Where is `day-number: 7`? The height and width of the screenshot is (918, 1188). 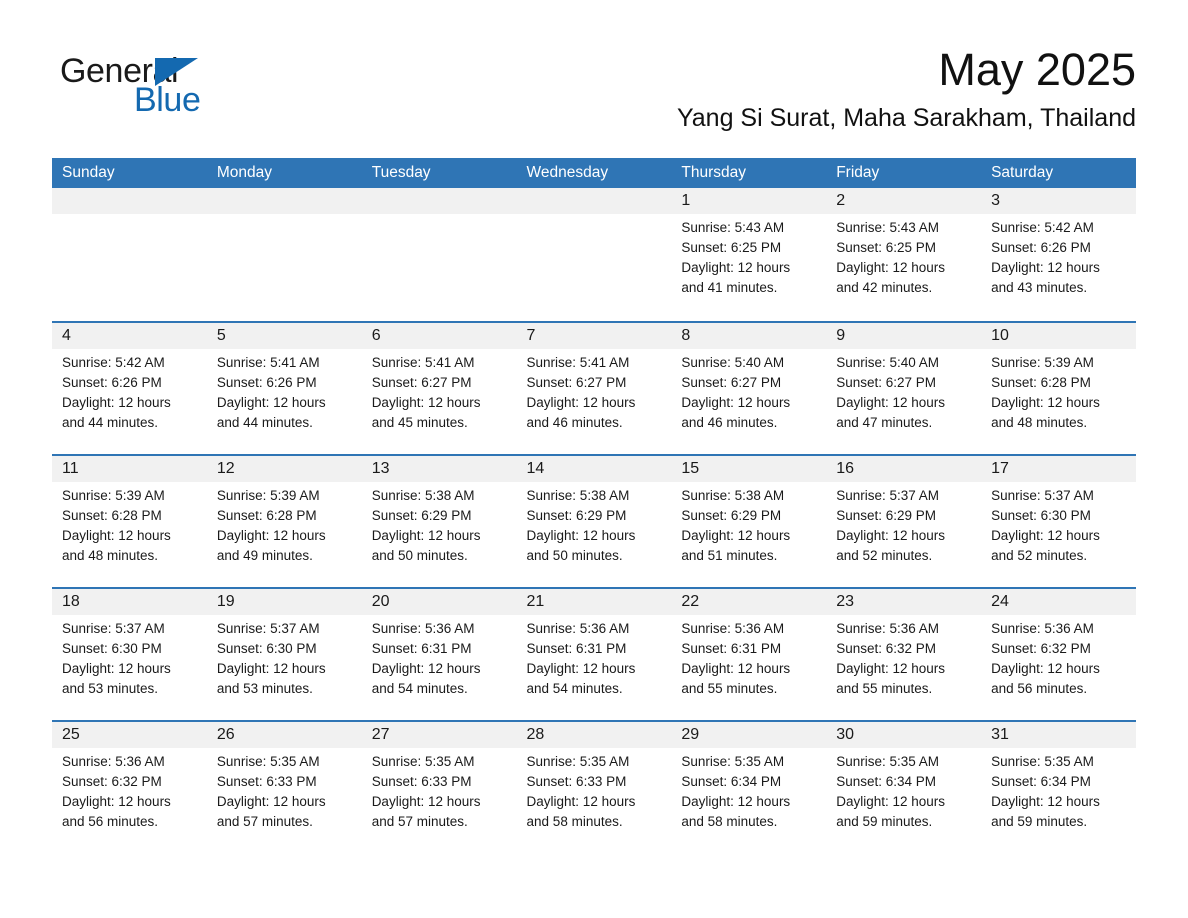 day-number: 7 is located at coordinates (531, 335).